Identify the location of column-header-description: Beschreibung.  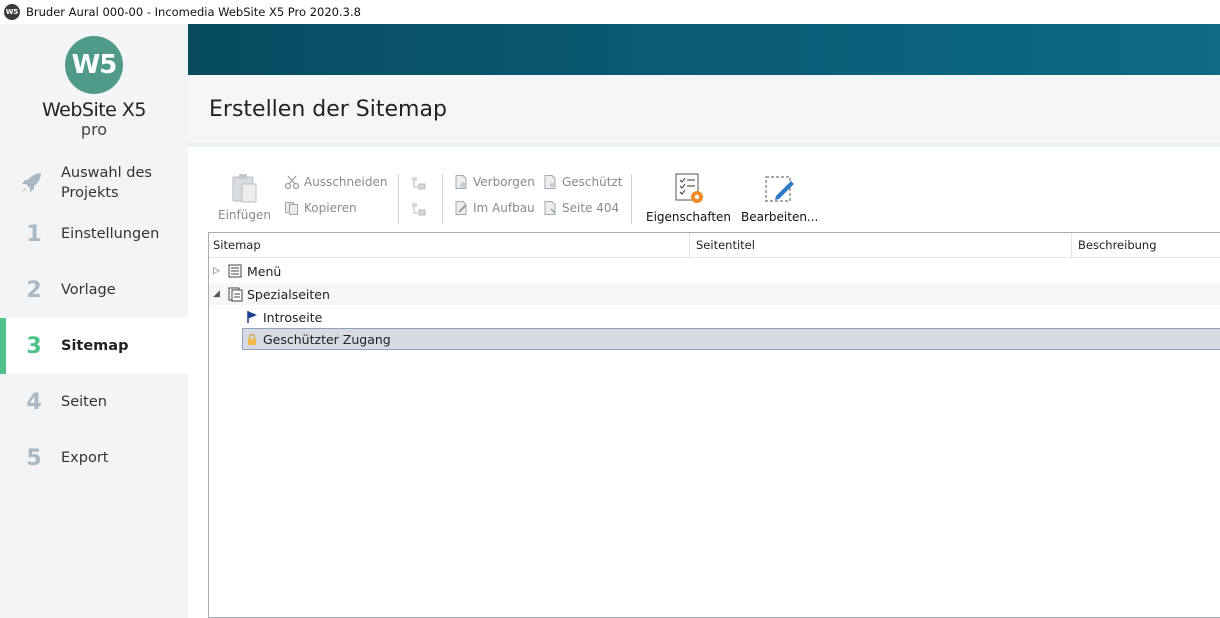
(1145, 245).